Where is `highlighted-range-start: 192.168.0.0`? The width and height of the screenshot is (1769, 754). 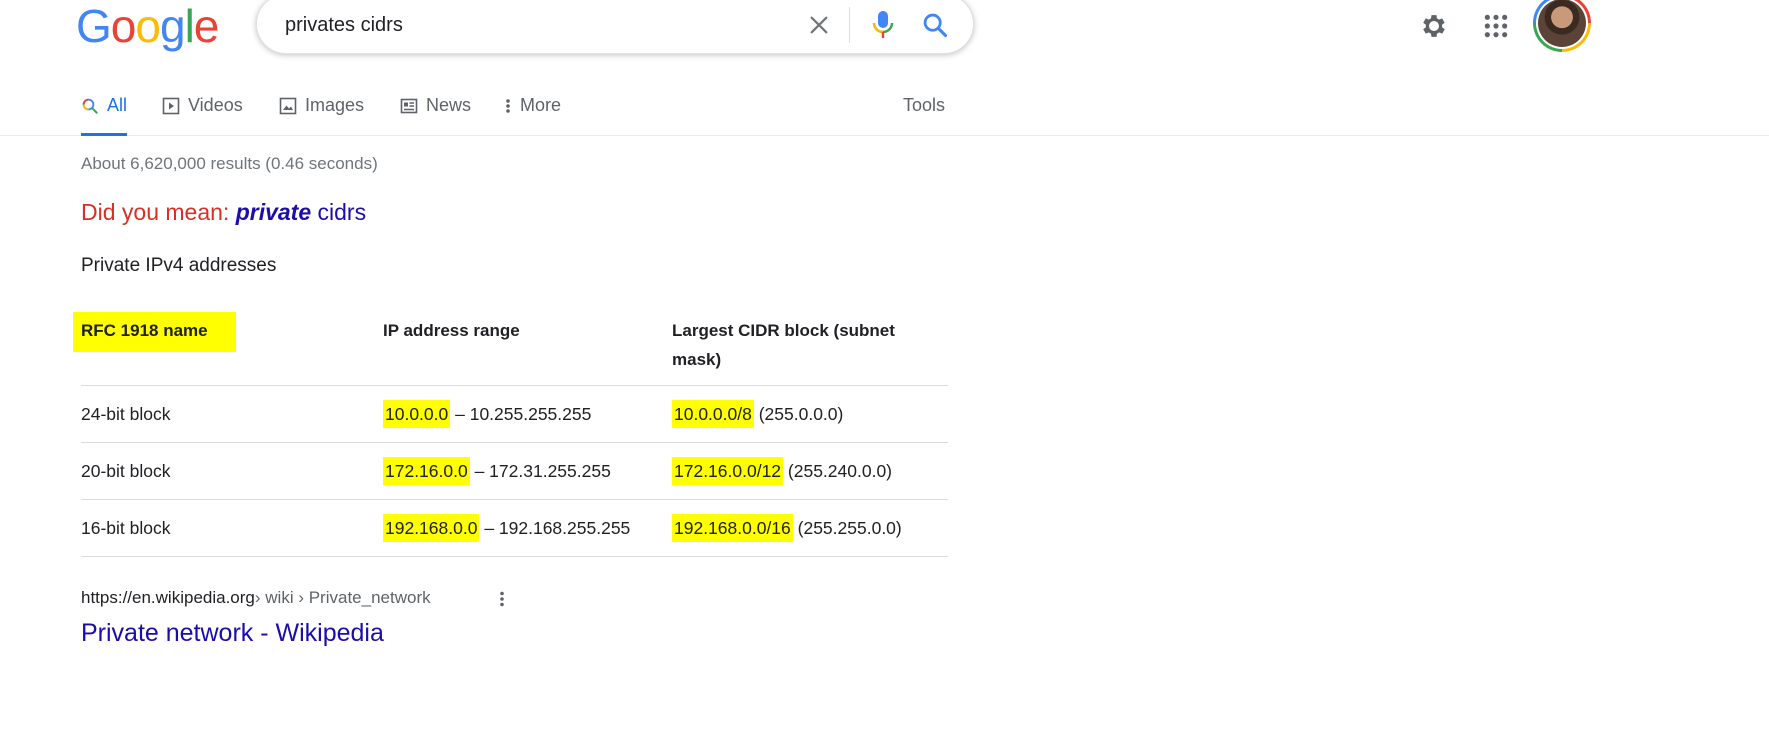 highlighted-range-start: 192.168.0.0 is located at coordinates (431, 527).